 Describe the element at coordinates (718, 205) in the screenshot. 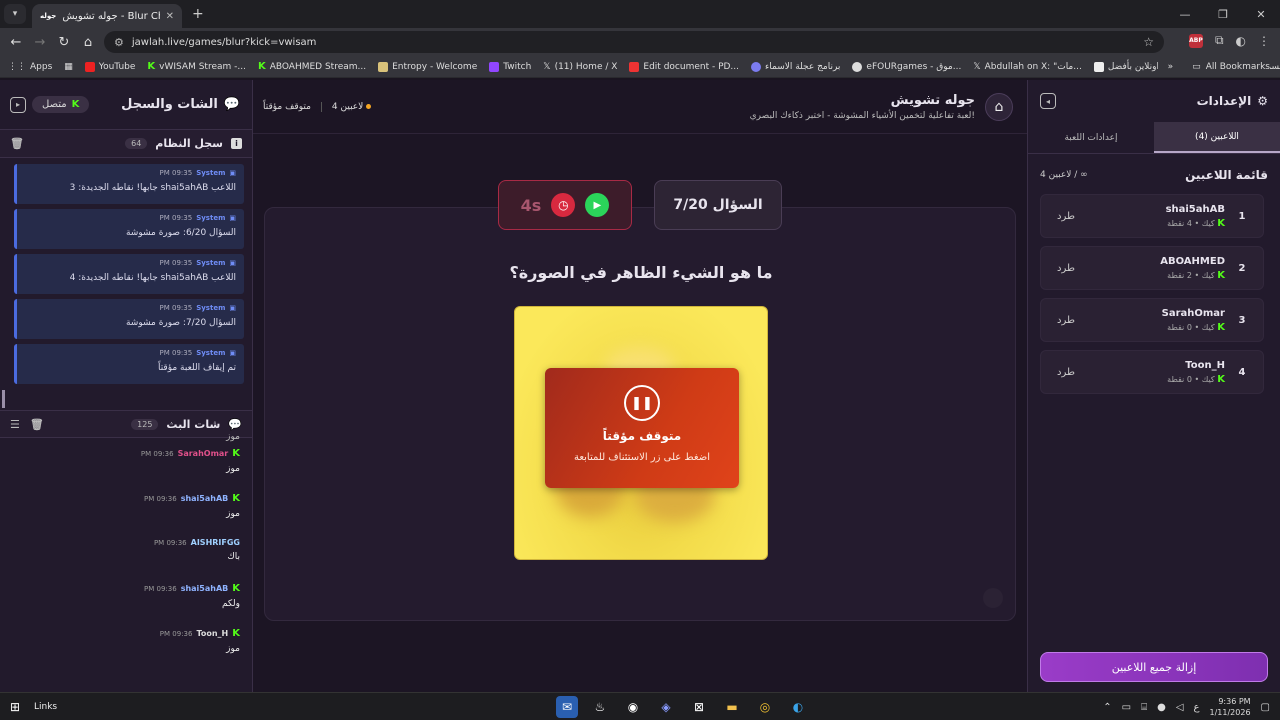

I see `question-counter: السؤال 7/20` at that location.